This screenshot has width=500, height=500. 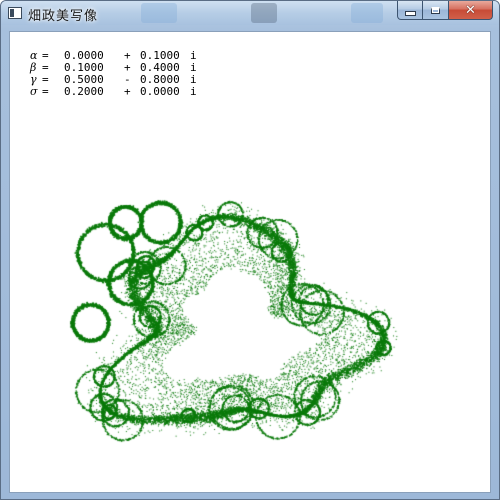 I want to click on parameter-row-sigma: σ = 0.2000 + 0.0000 i, so click(x=115, y=92).